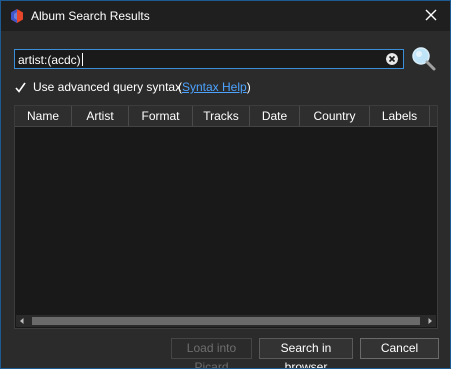  Describe the element at coordinates (100, 116) in the screenshot. I see `column-header-artist: Artist` at that location.